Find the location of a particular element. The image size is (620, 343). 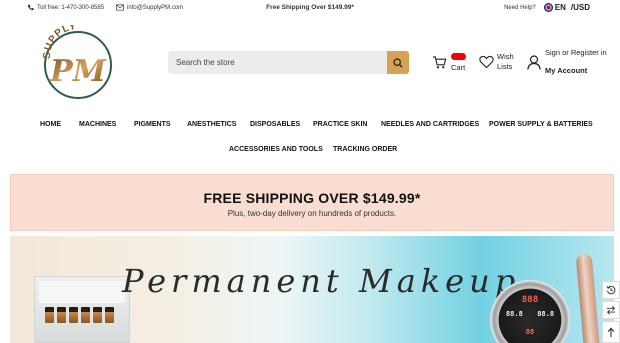

swap-arrows-icon is located at coordinates (611, 310).